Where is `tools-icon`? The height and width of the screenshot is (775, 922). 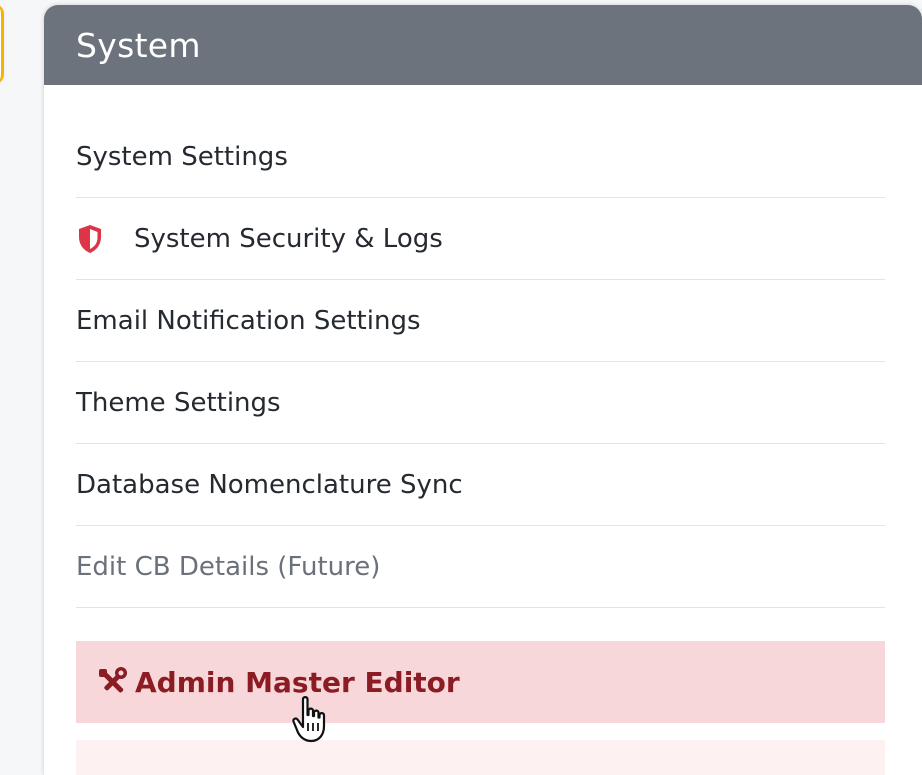
tools-icon is located at coordinates (112, 682).